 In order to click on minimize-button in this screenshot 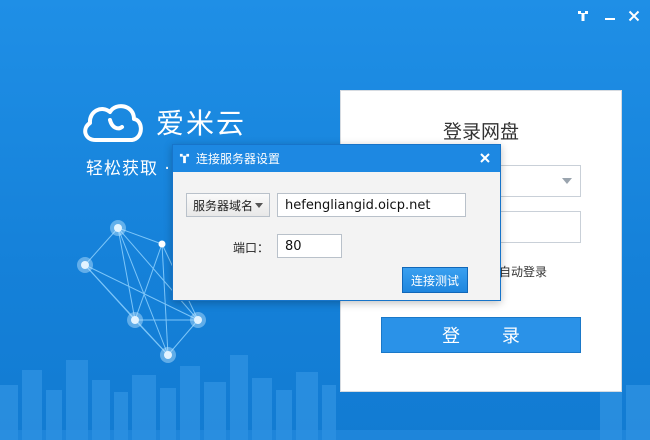, I will do `click(610, 16)`.